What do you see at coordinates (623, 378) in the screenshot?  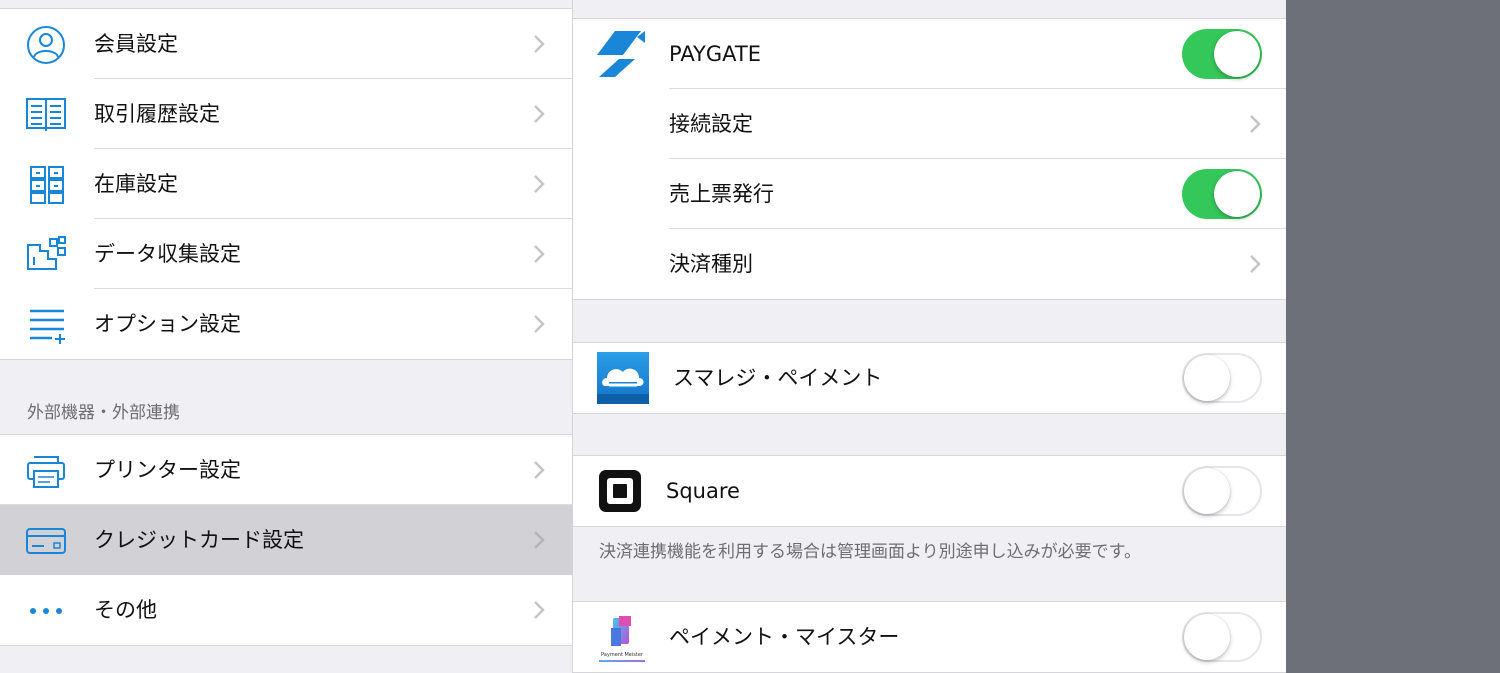 I see `cloud-logo-icon` at bounding box center [623, 378].